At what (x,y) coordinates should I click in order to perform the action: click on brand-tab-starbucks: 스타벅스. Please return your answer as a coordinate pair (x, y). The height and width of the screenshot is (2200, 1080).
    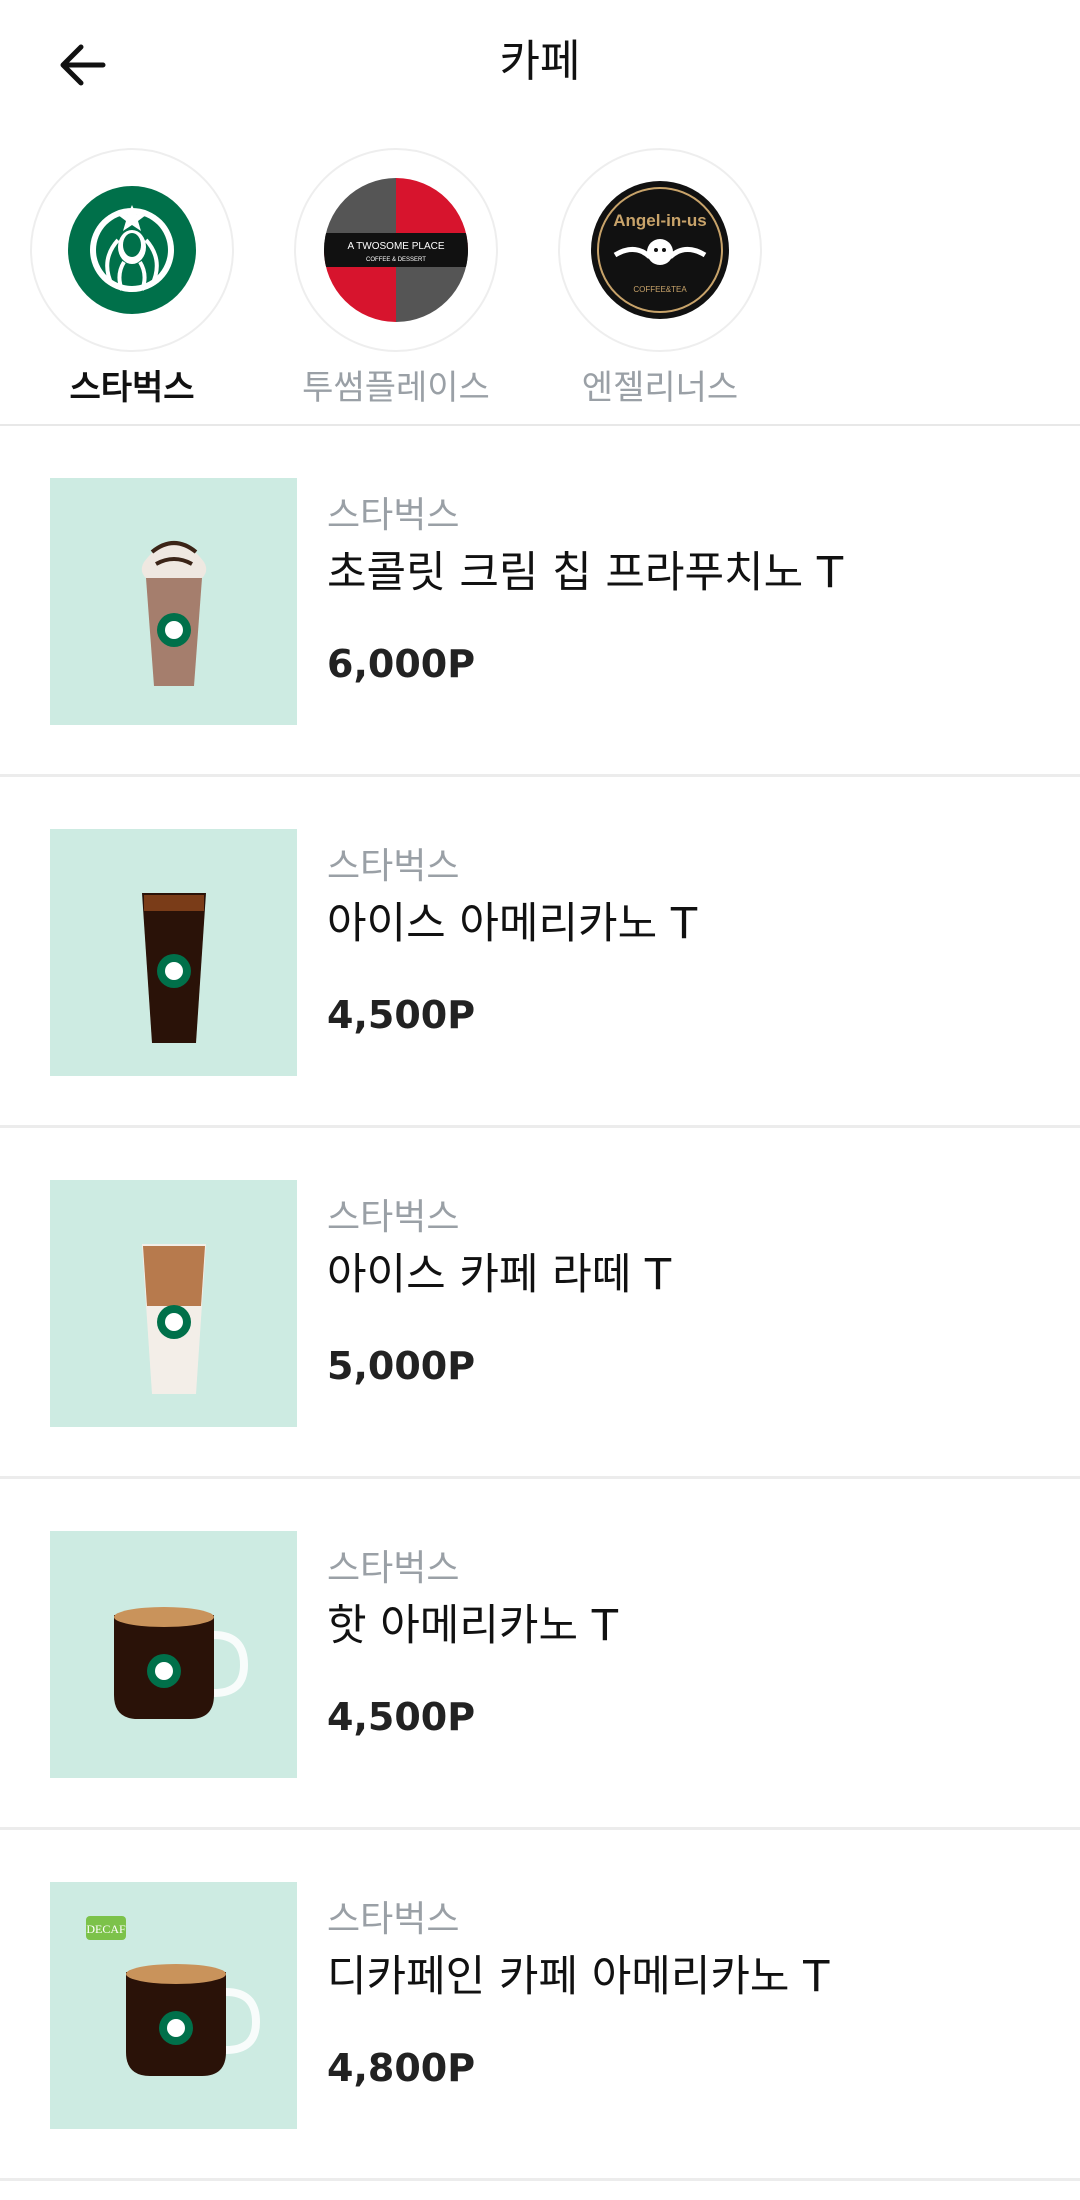
    Looking at the image, I should click on (132, 274).